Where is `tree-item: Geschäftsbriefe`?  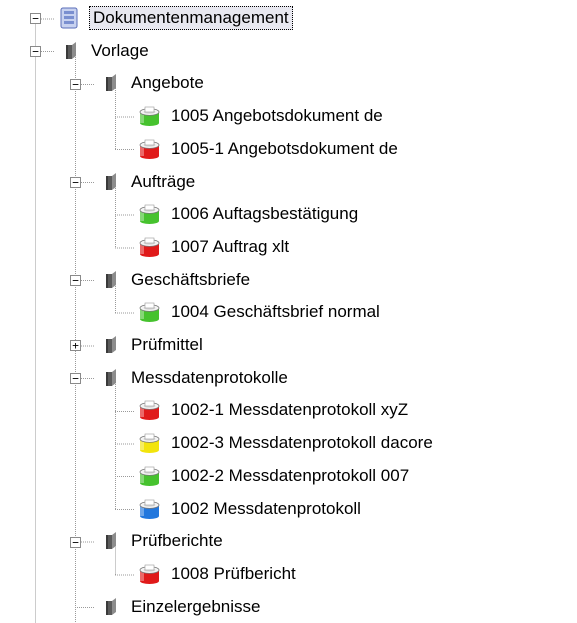 tree-item: Geschäftsbriefe is located at coordinates (174, 280).